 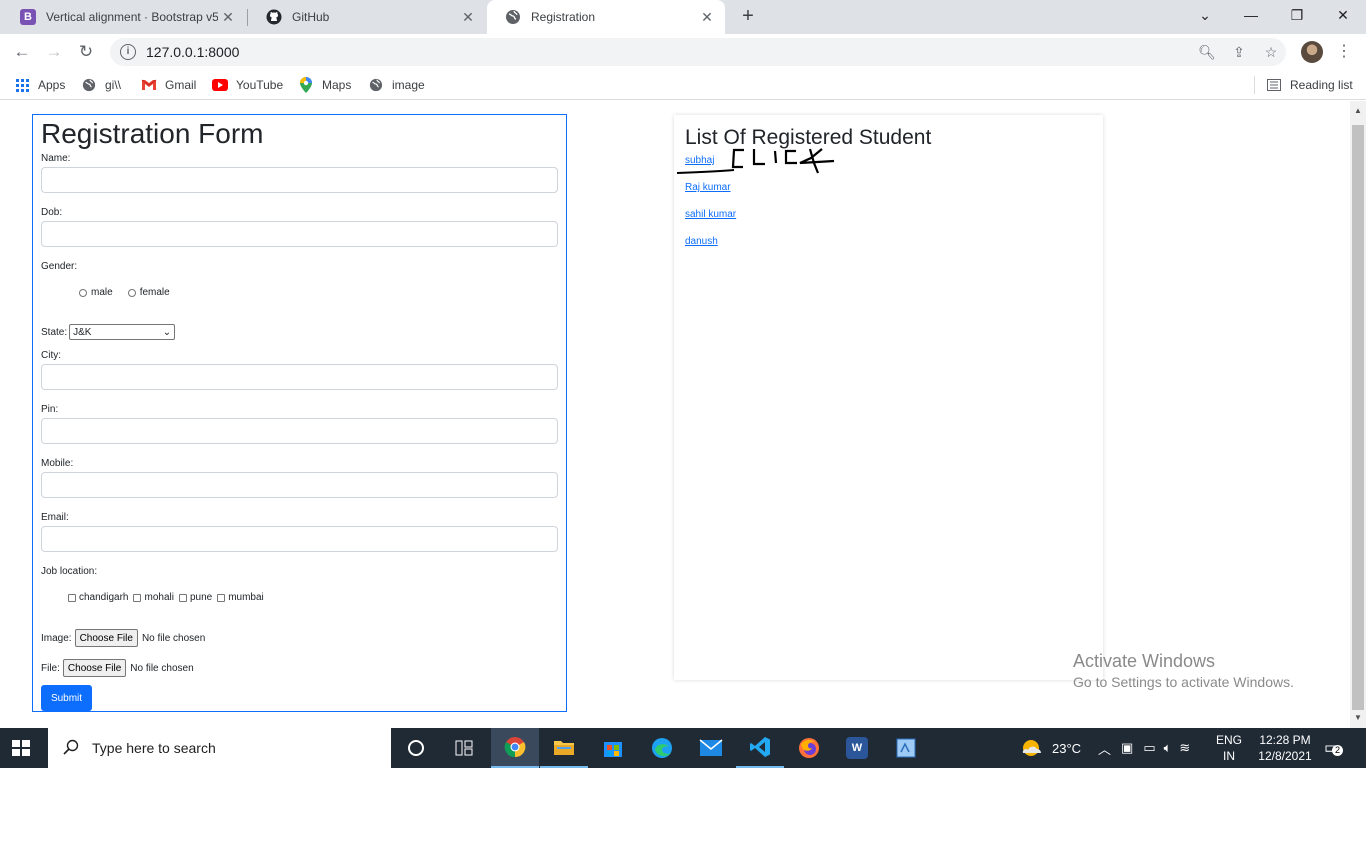 What do you see at coordinates (563, 17) in the screenshot?
I see `tab-title: Registration` at bounding box center [563, 17].